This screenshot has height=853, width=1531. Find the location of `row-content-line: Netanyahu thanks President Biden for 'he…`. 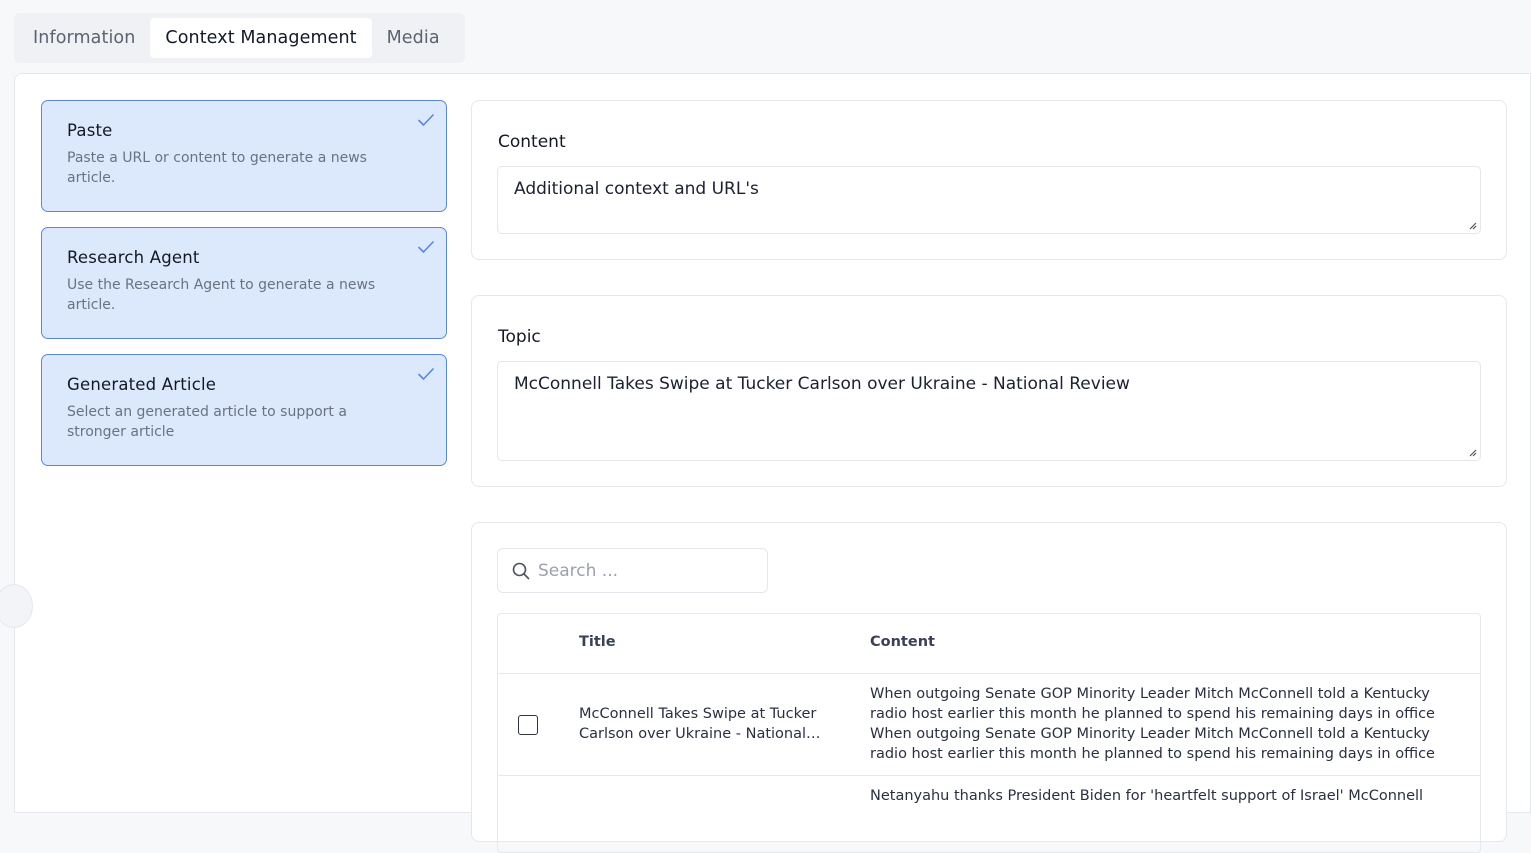

row-content-line: Netanyahu thanks President Biden for 'he… is located at coordinates (1147, 796).